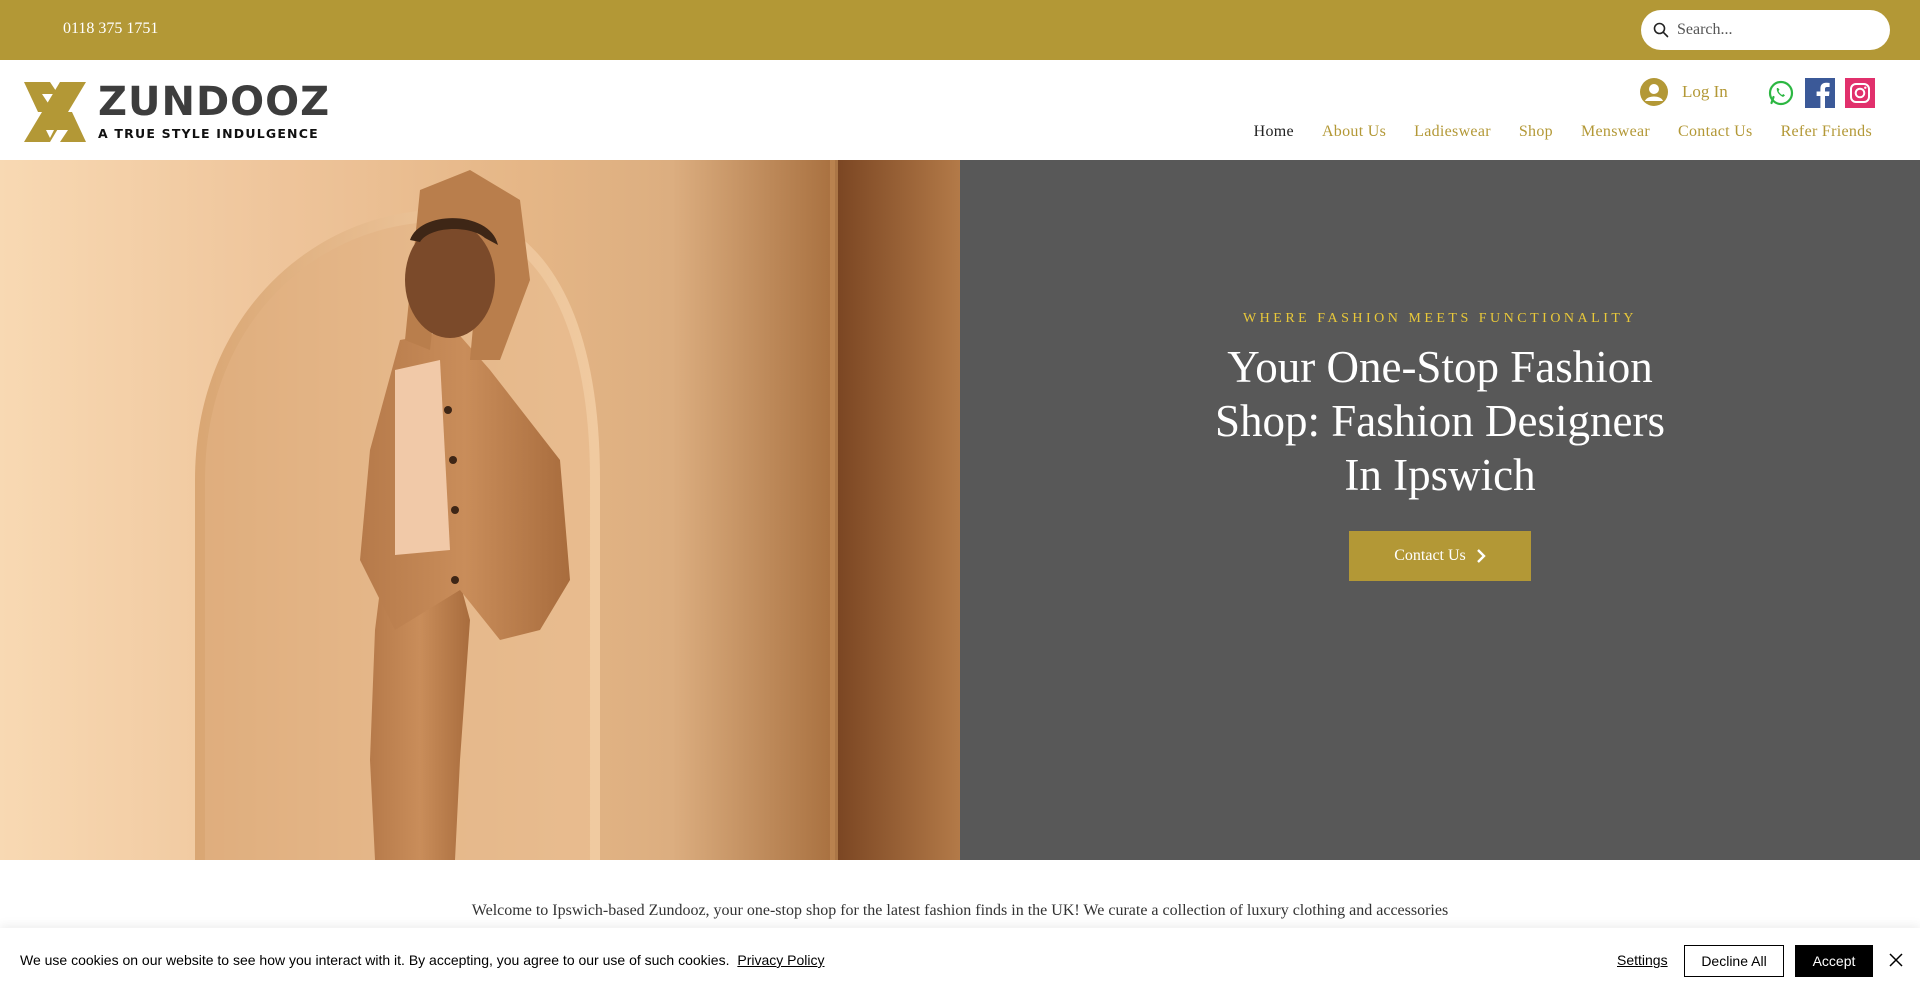 This screenshot has width=1920, height=993. What do you see at coordinates (1826, 132) in the screenshot?
I see `nav-refer-friends: Refer Friends` at bounding box center [1826, 132].